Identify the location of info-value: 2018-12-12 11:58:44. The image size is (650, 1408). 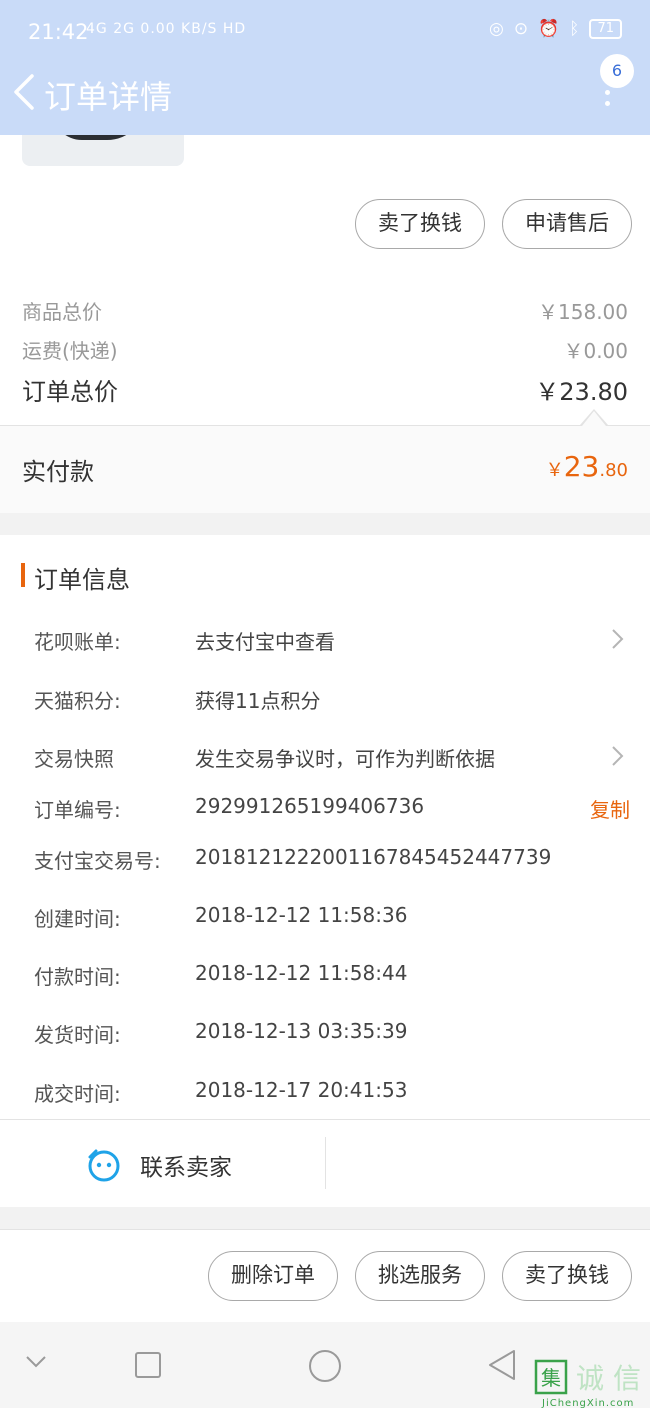
(301, 973).